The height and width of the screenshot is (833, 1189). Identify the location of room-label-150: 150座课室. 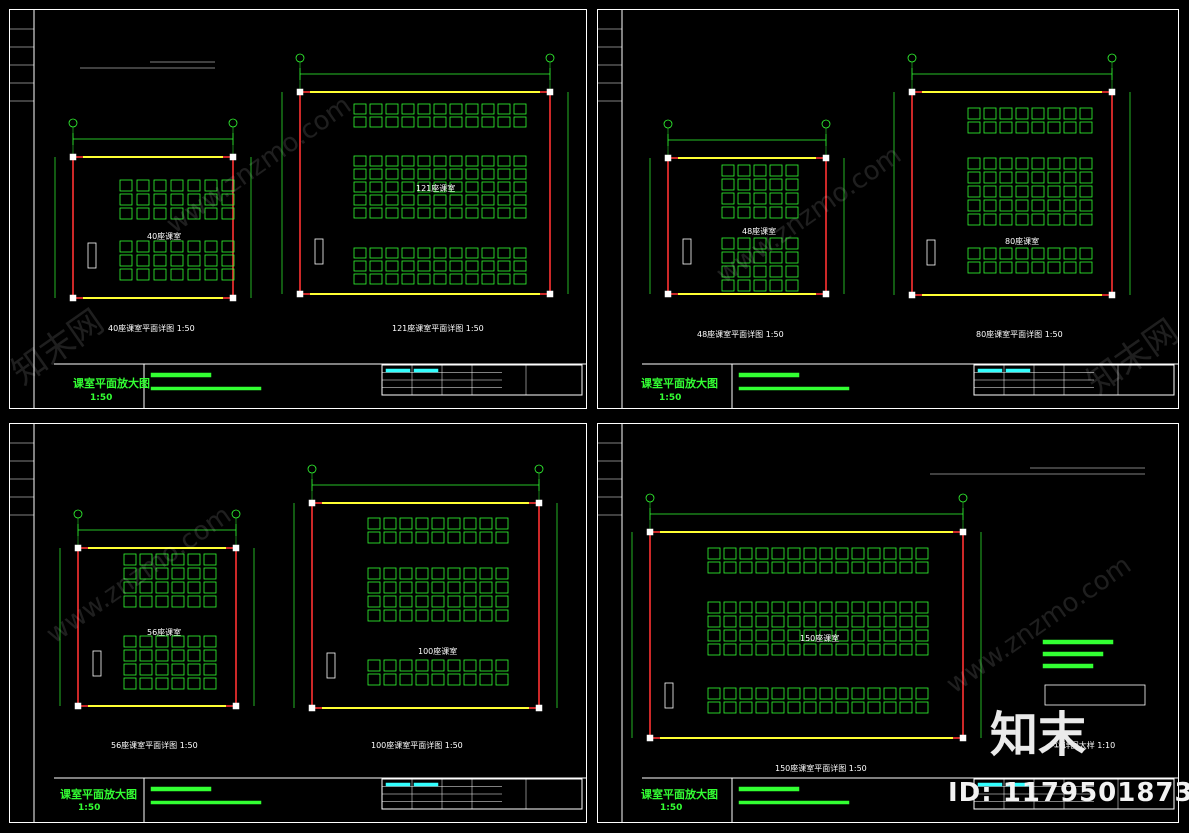
(820, 638).